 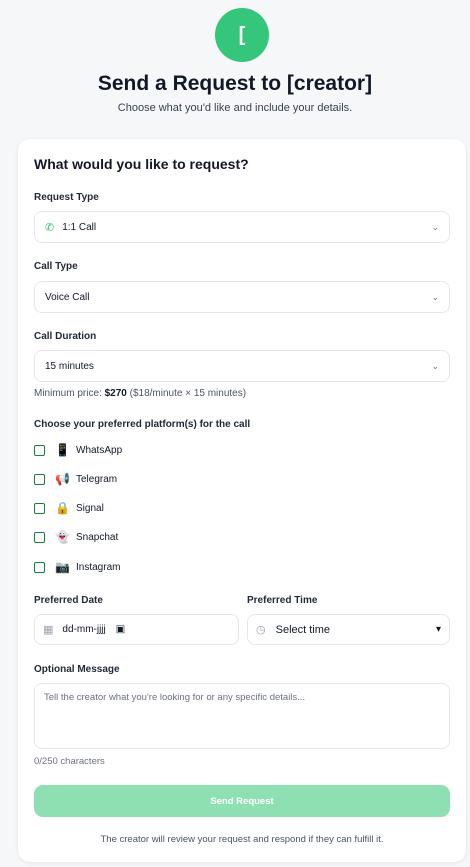 What do you see at coordinates (242, 227) in the screenshot?
I see `request-type-select: ✆ 1:1 Call ⌄` at bounding box center [242, 227].